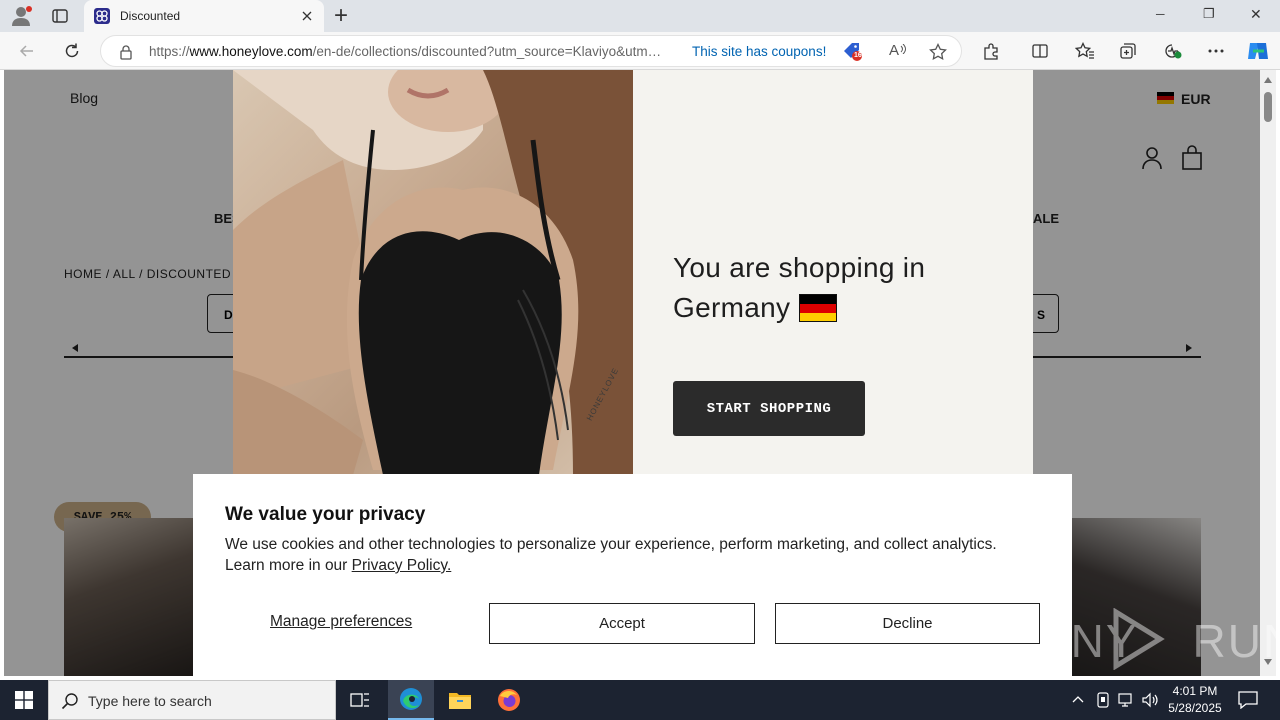  Describe the element at coordinates (1268, 107) in the screenshot. I see `scrollbar-thumb` at that location.